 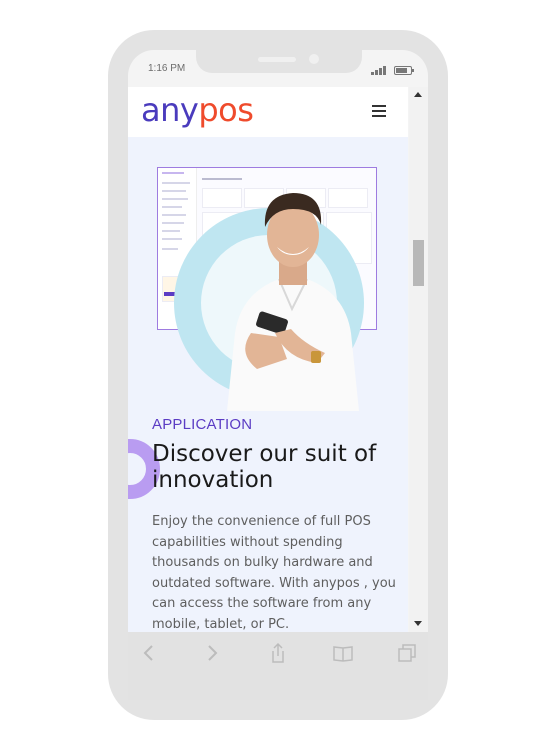 I want to click on hamburger-menu-icon, so click(x=379, y=111).